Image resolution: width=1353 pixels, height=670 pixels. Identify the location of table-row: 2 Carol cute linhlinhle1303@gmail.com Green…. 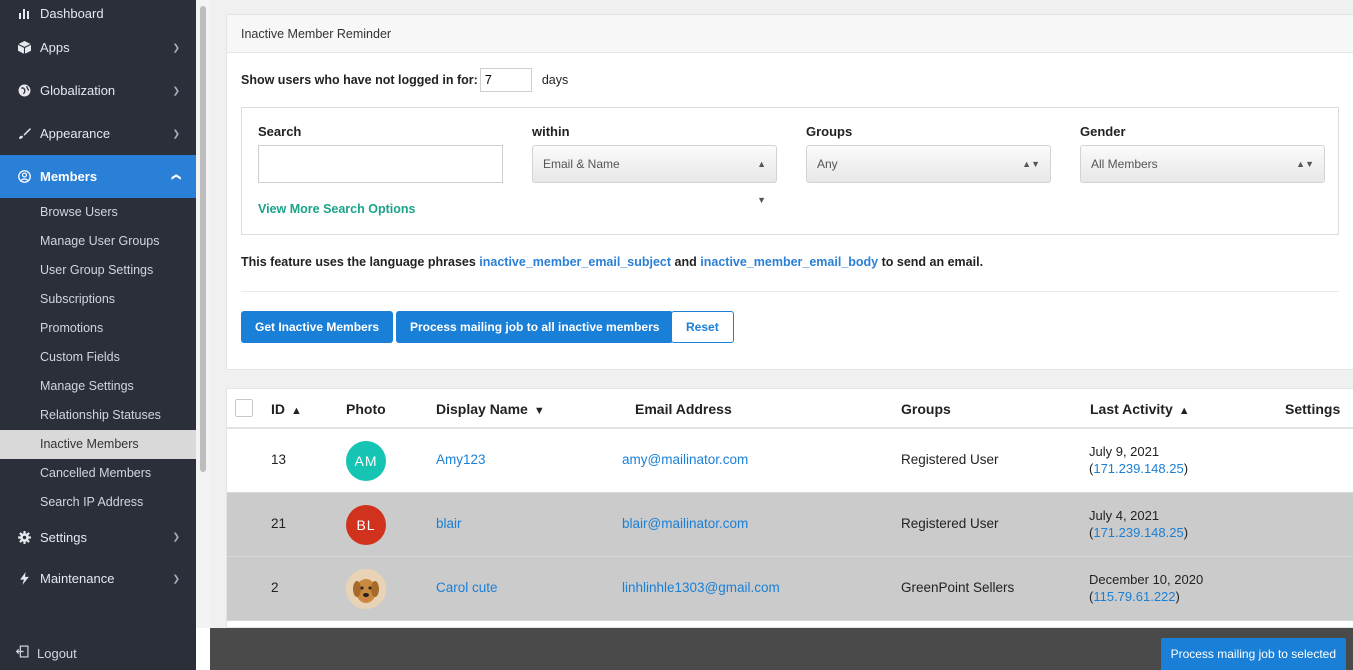
(790, 589).